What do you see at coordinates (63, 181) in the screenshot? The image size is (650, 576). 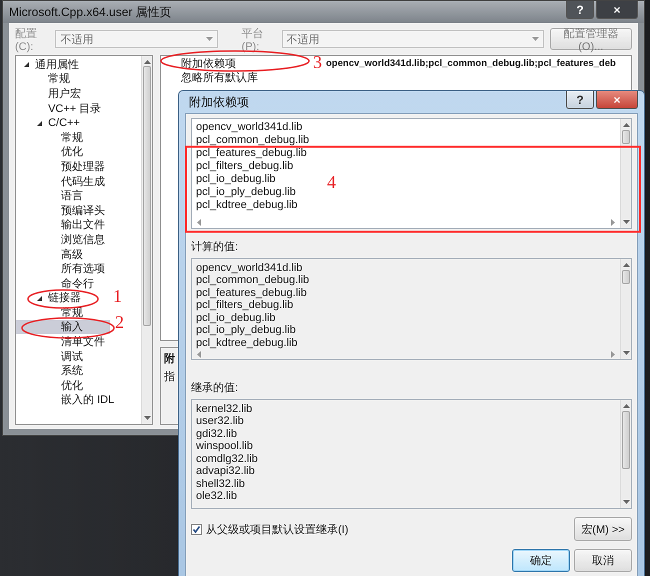 I see `tree-item: 代码生成` at bounding box center [63, 181].